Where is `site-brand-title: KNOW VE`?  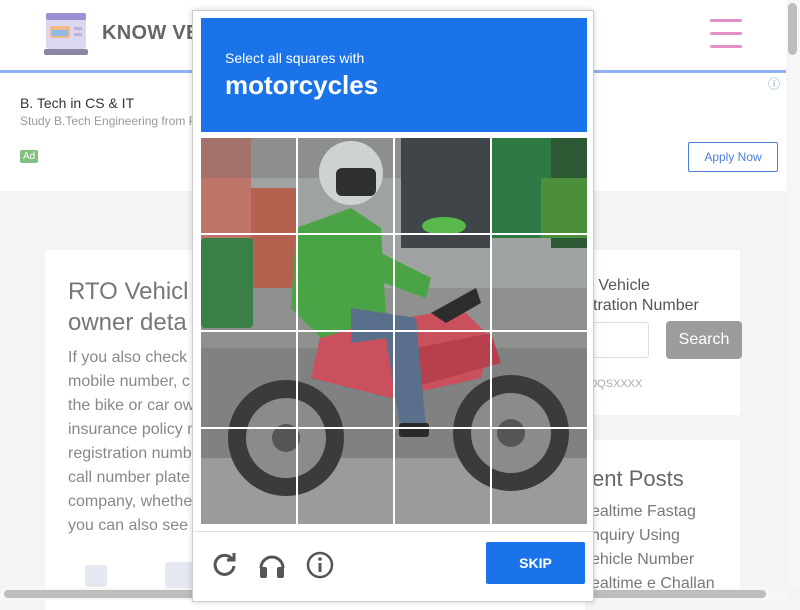 site-brand-title: KNOW VE is located at coordinates (151, 33).